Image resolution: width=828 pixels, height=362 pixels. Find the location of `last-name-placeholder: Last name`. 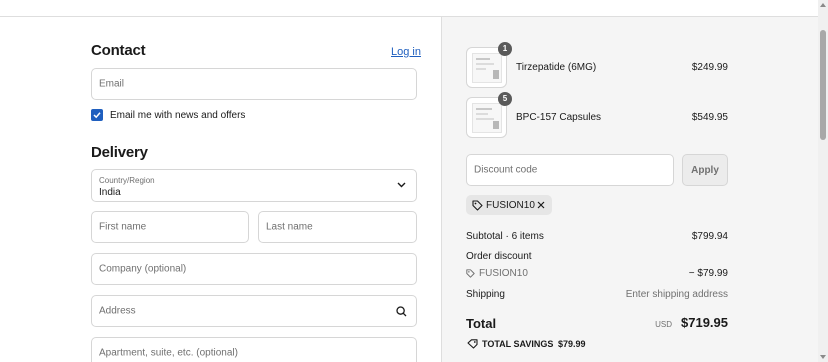

last-name-placeholder: Last name is located at coordinates (289, 227).